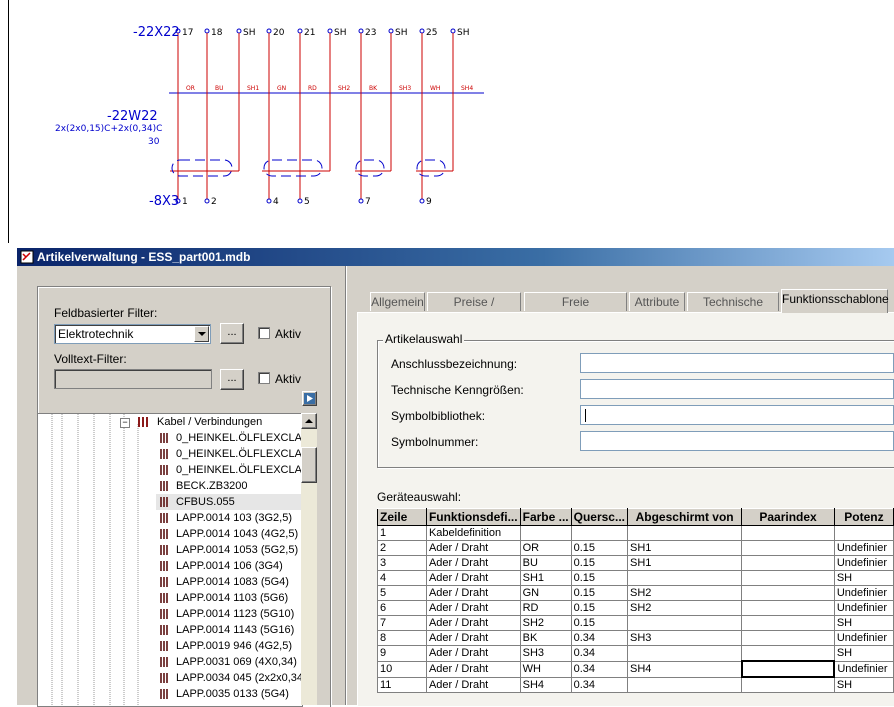 Image resolution: width=894 pixels, height=707 pixels. Describe the element at coordinates (402, 578) in the screenshot. I see `table-cell: 4` at that location.